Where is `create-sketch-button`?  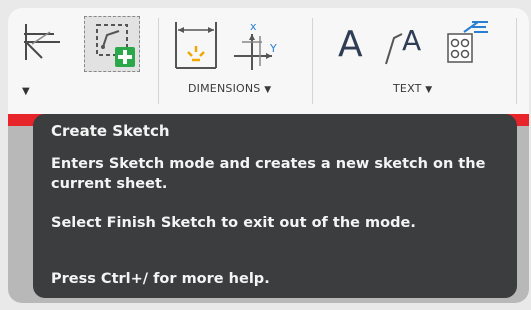 create-sketch-button is located at coordinates (112, 44).